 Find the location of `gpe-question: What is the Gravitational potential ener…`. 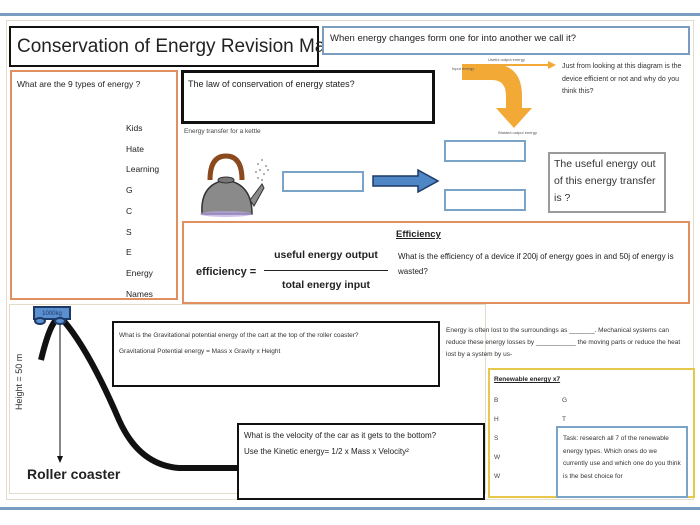

gpe-question: What is the Gravitational potential ener… is located at coordinates (239, 335).